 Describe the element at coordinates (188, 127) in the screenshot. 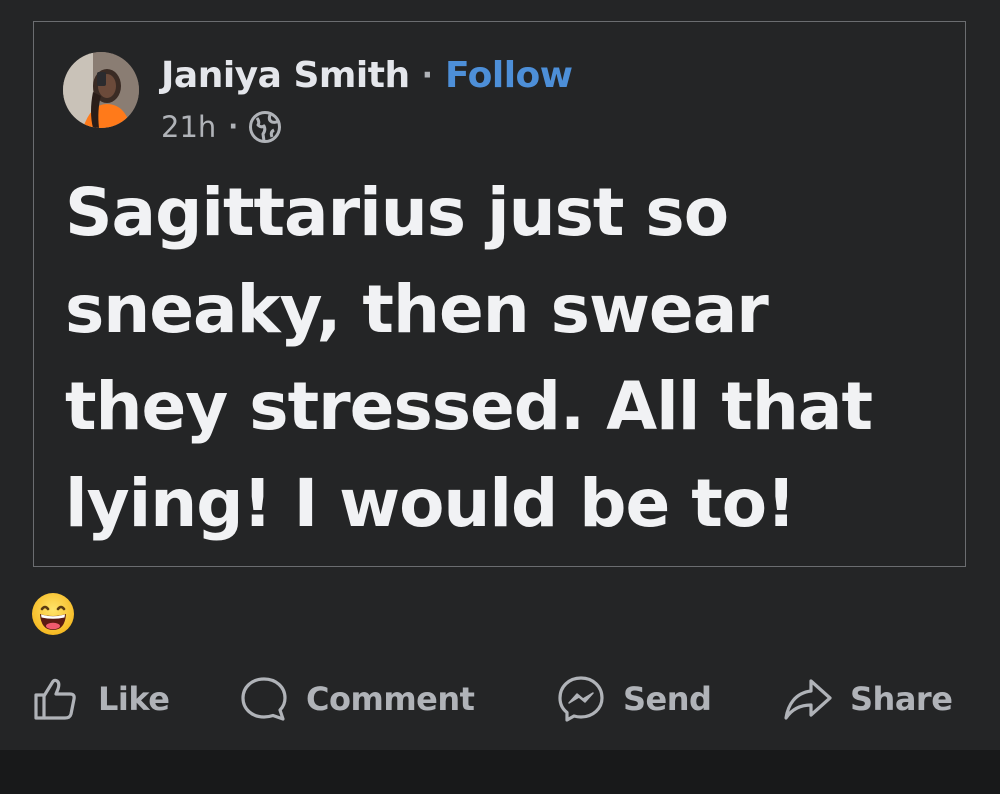

I see `post-timestamp: 21h` at that location.